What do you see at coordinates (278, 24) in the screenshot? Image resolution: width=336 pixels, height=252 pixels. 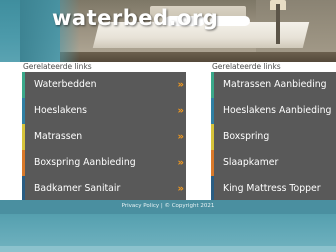 I see `hero-lamp` at bounding box center [278, 24].